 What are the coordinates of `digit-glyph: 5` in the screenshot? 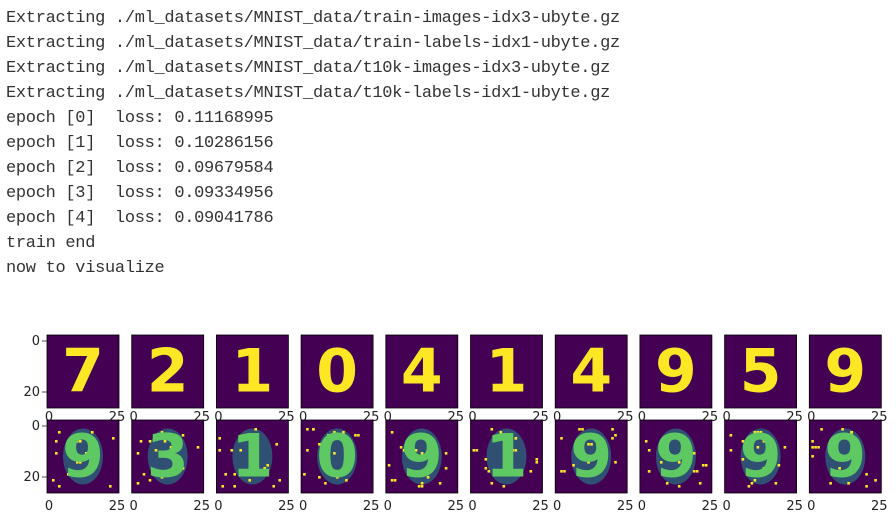 It's located at (761, 372).